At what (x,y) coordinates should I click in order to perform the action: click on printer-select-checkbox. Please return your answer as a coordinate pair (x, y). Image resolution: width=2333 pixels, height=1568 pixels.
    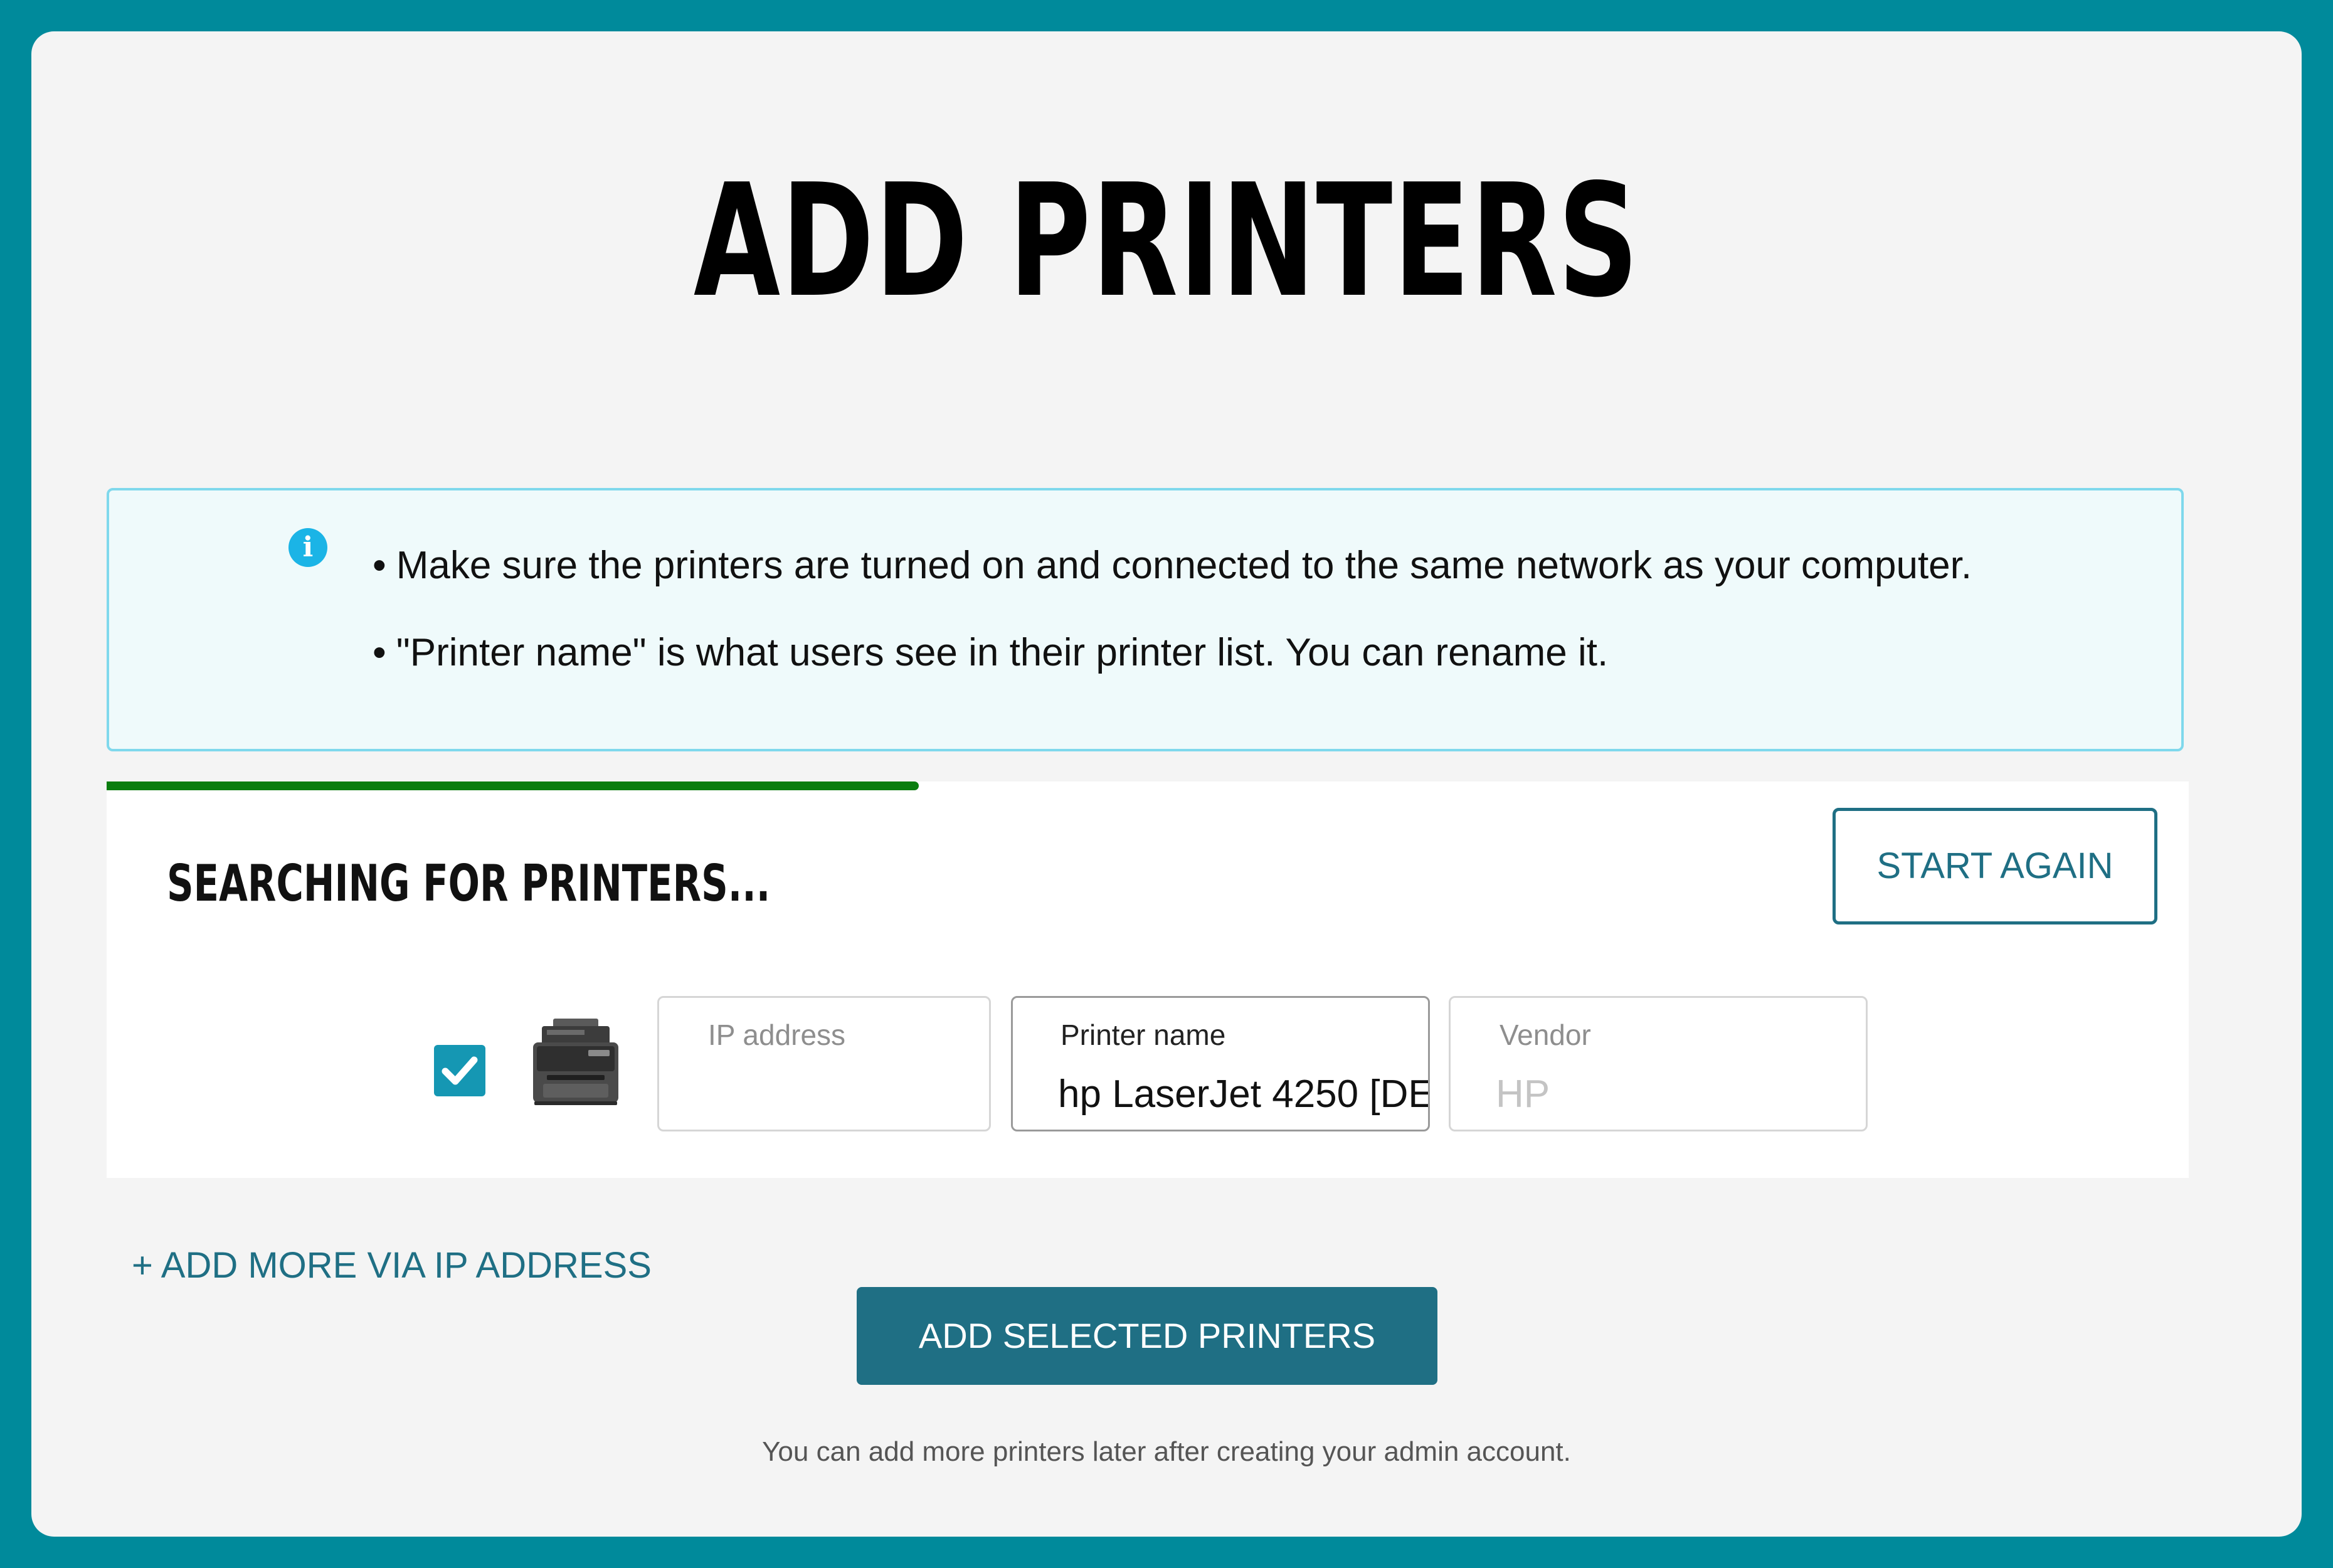
    Looking at the image, I should click on (459, 1070).